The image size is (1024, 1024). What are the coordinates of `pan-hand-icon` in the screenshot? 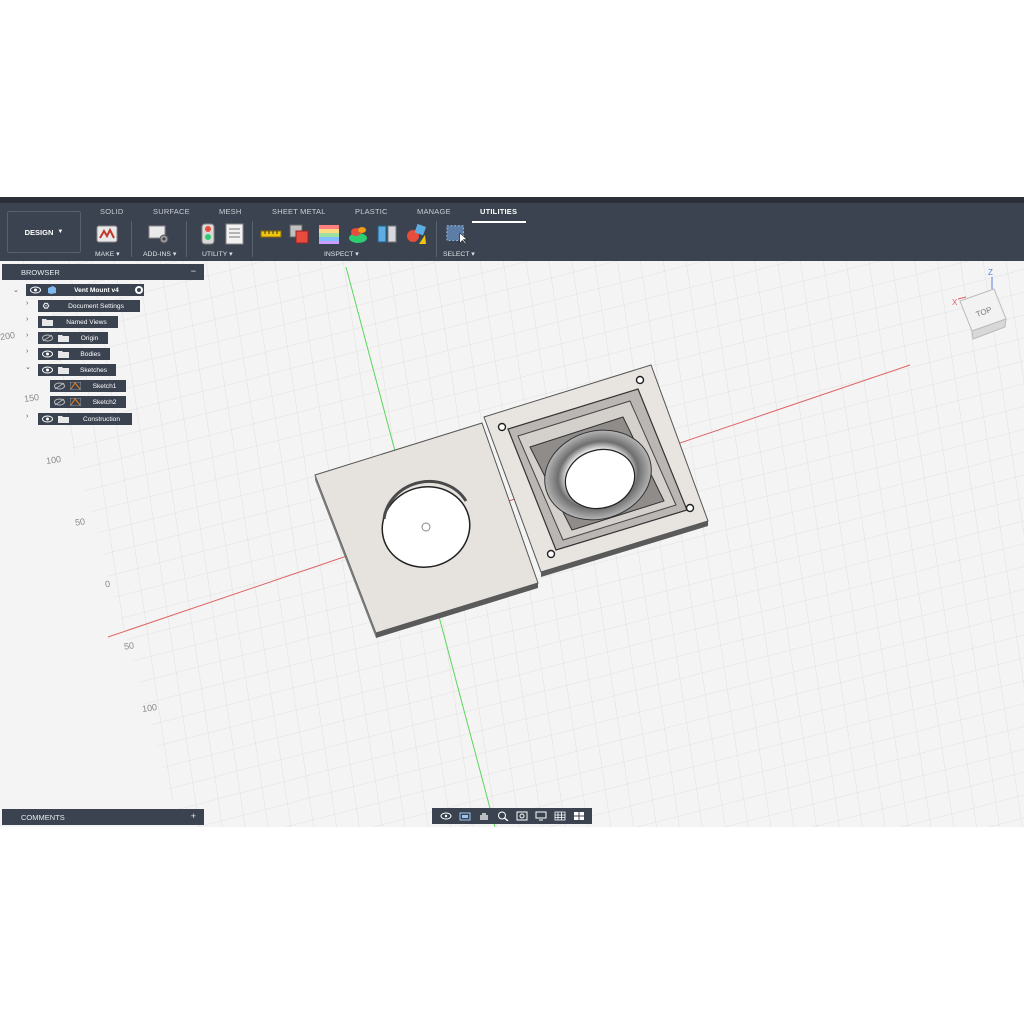 It's located at (484, 816).